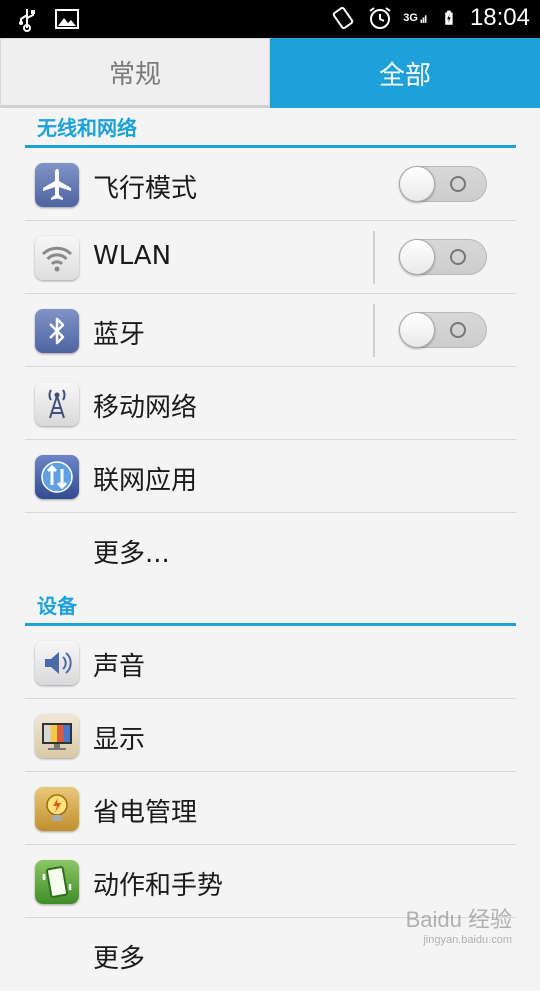  Describe the element at coordinates (57, 404) in the screenshot. I see `cell-tower-icon` at that location.